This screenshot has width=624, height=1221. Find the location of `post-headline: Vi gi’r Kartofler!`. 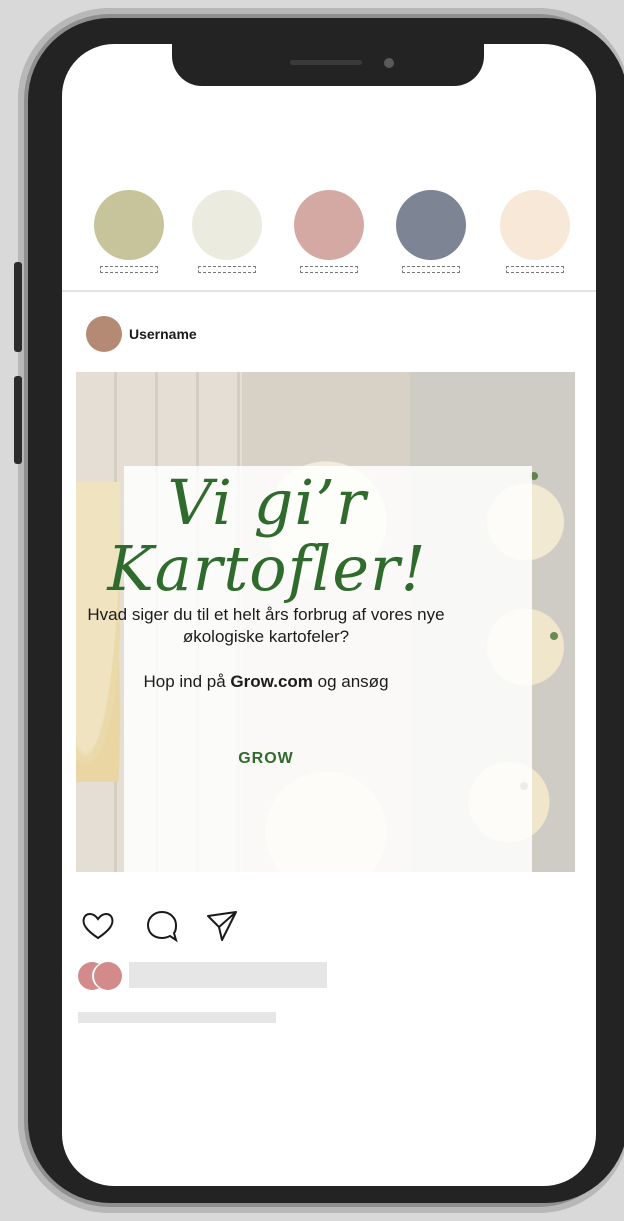

post-headline: Vi gi’r Kartofler! is located at coordinates (267, 536).